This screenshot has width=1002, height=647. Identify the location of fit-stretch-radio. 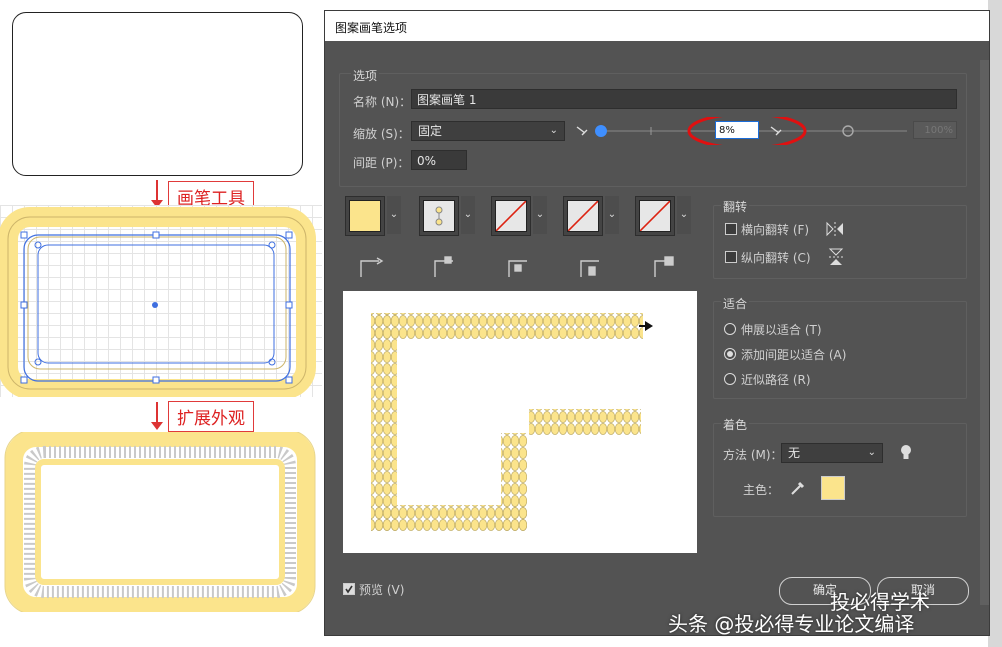
(730, 329).